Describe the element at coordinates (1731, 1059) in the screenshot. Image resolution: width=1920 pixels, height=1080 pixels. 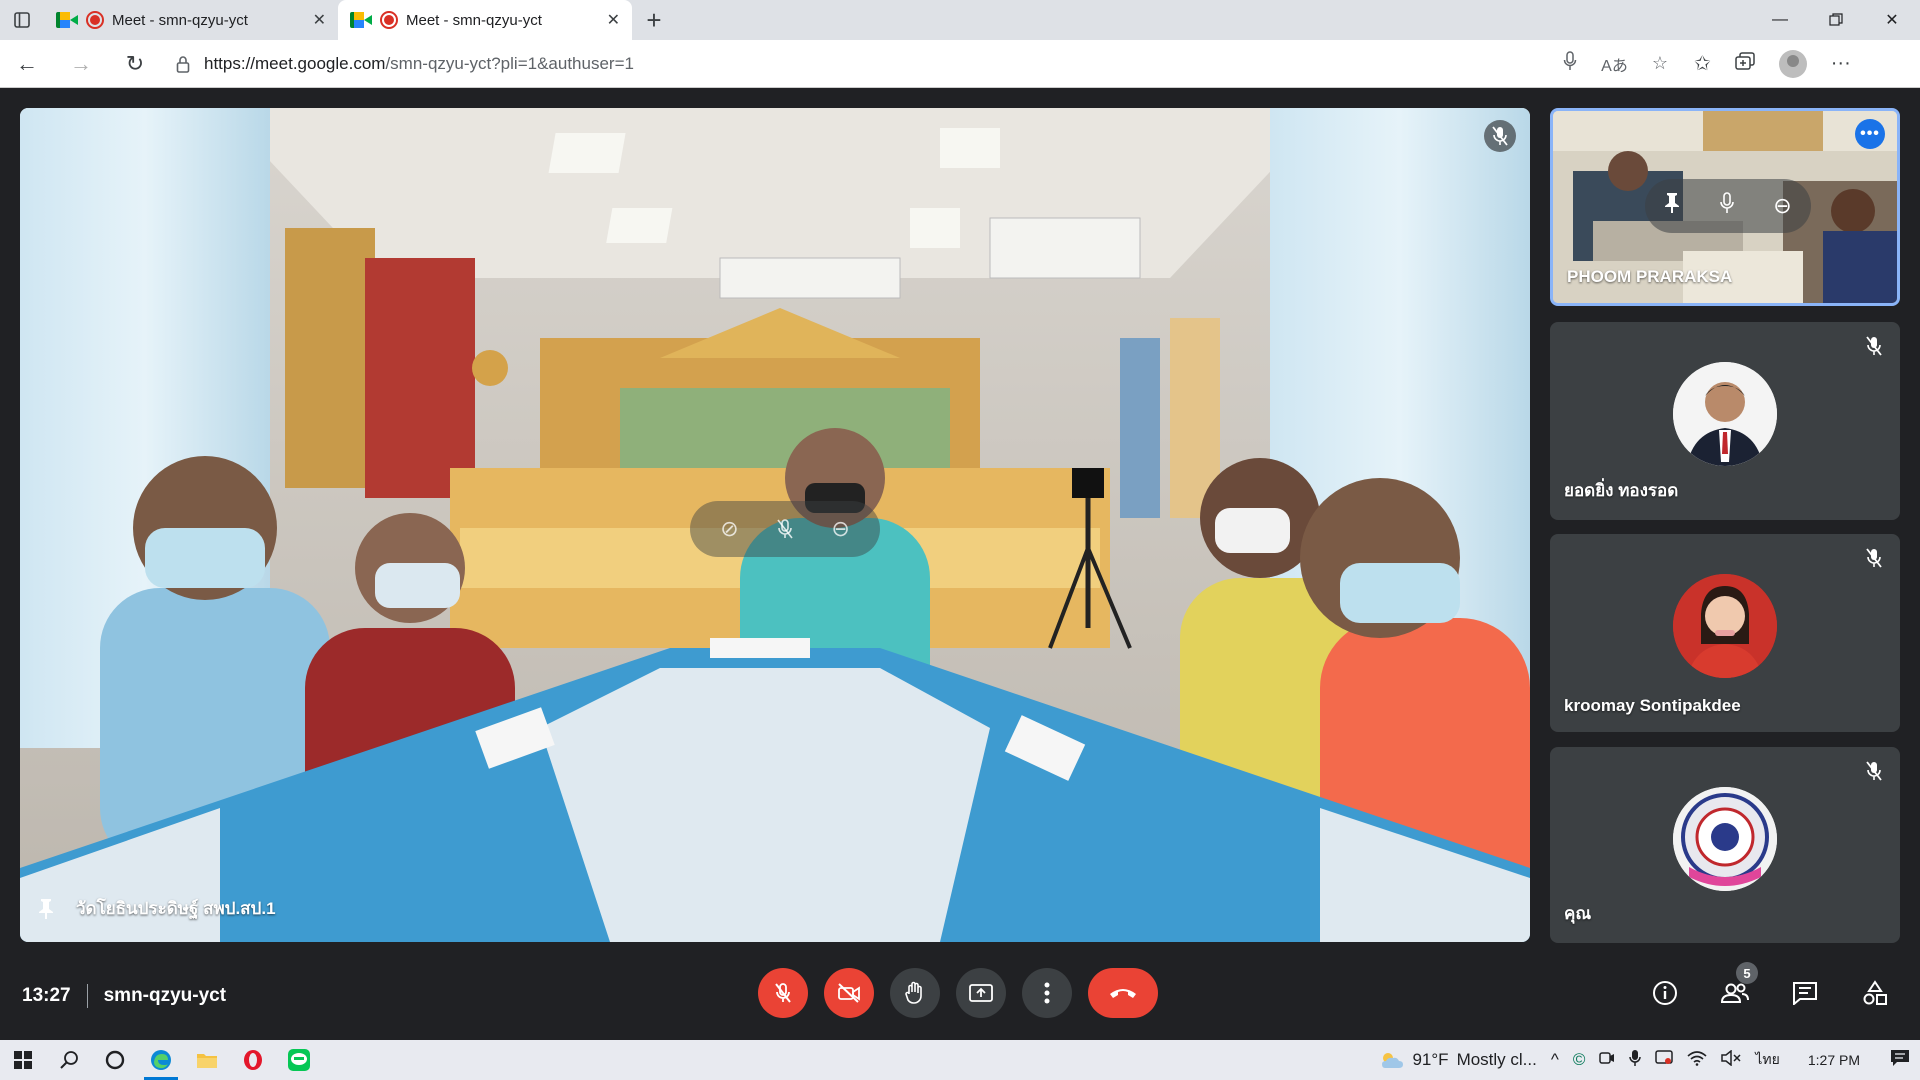
I see `volume-muted-icon` at that location.